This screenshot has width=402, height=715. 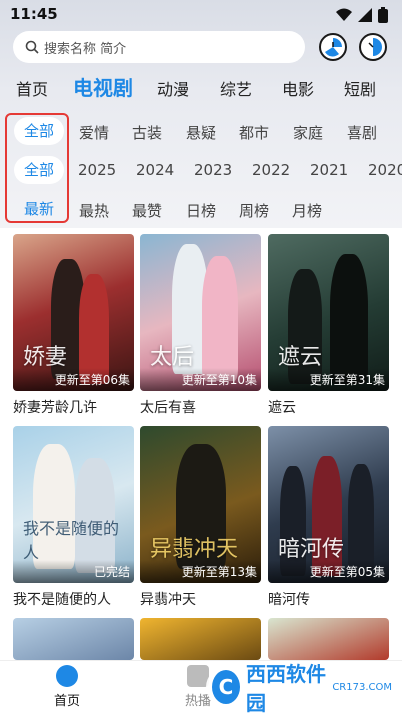 I want to click on episode-status: 更新至第13集, so click(x=200, y=571).